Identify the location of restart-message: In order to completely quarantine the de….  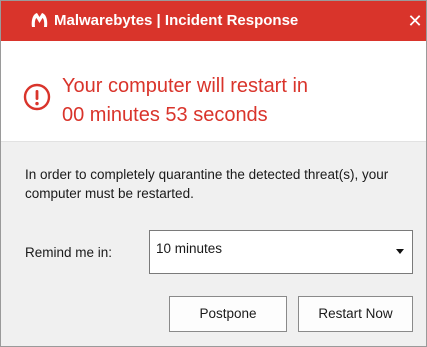
(207, 184).